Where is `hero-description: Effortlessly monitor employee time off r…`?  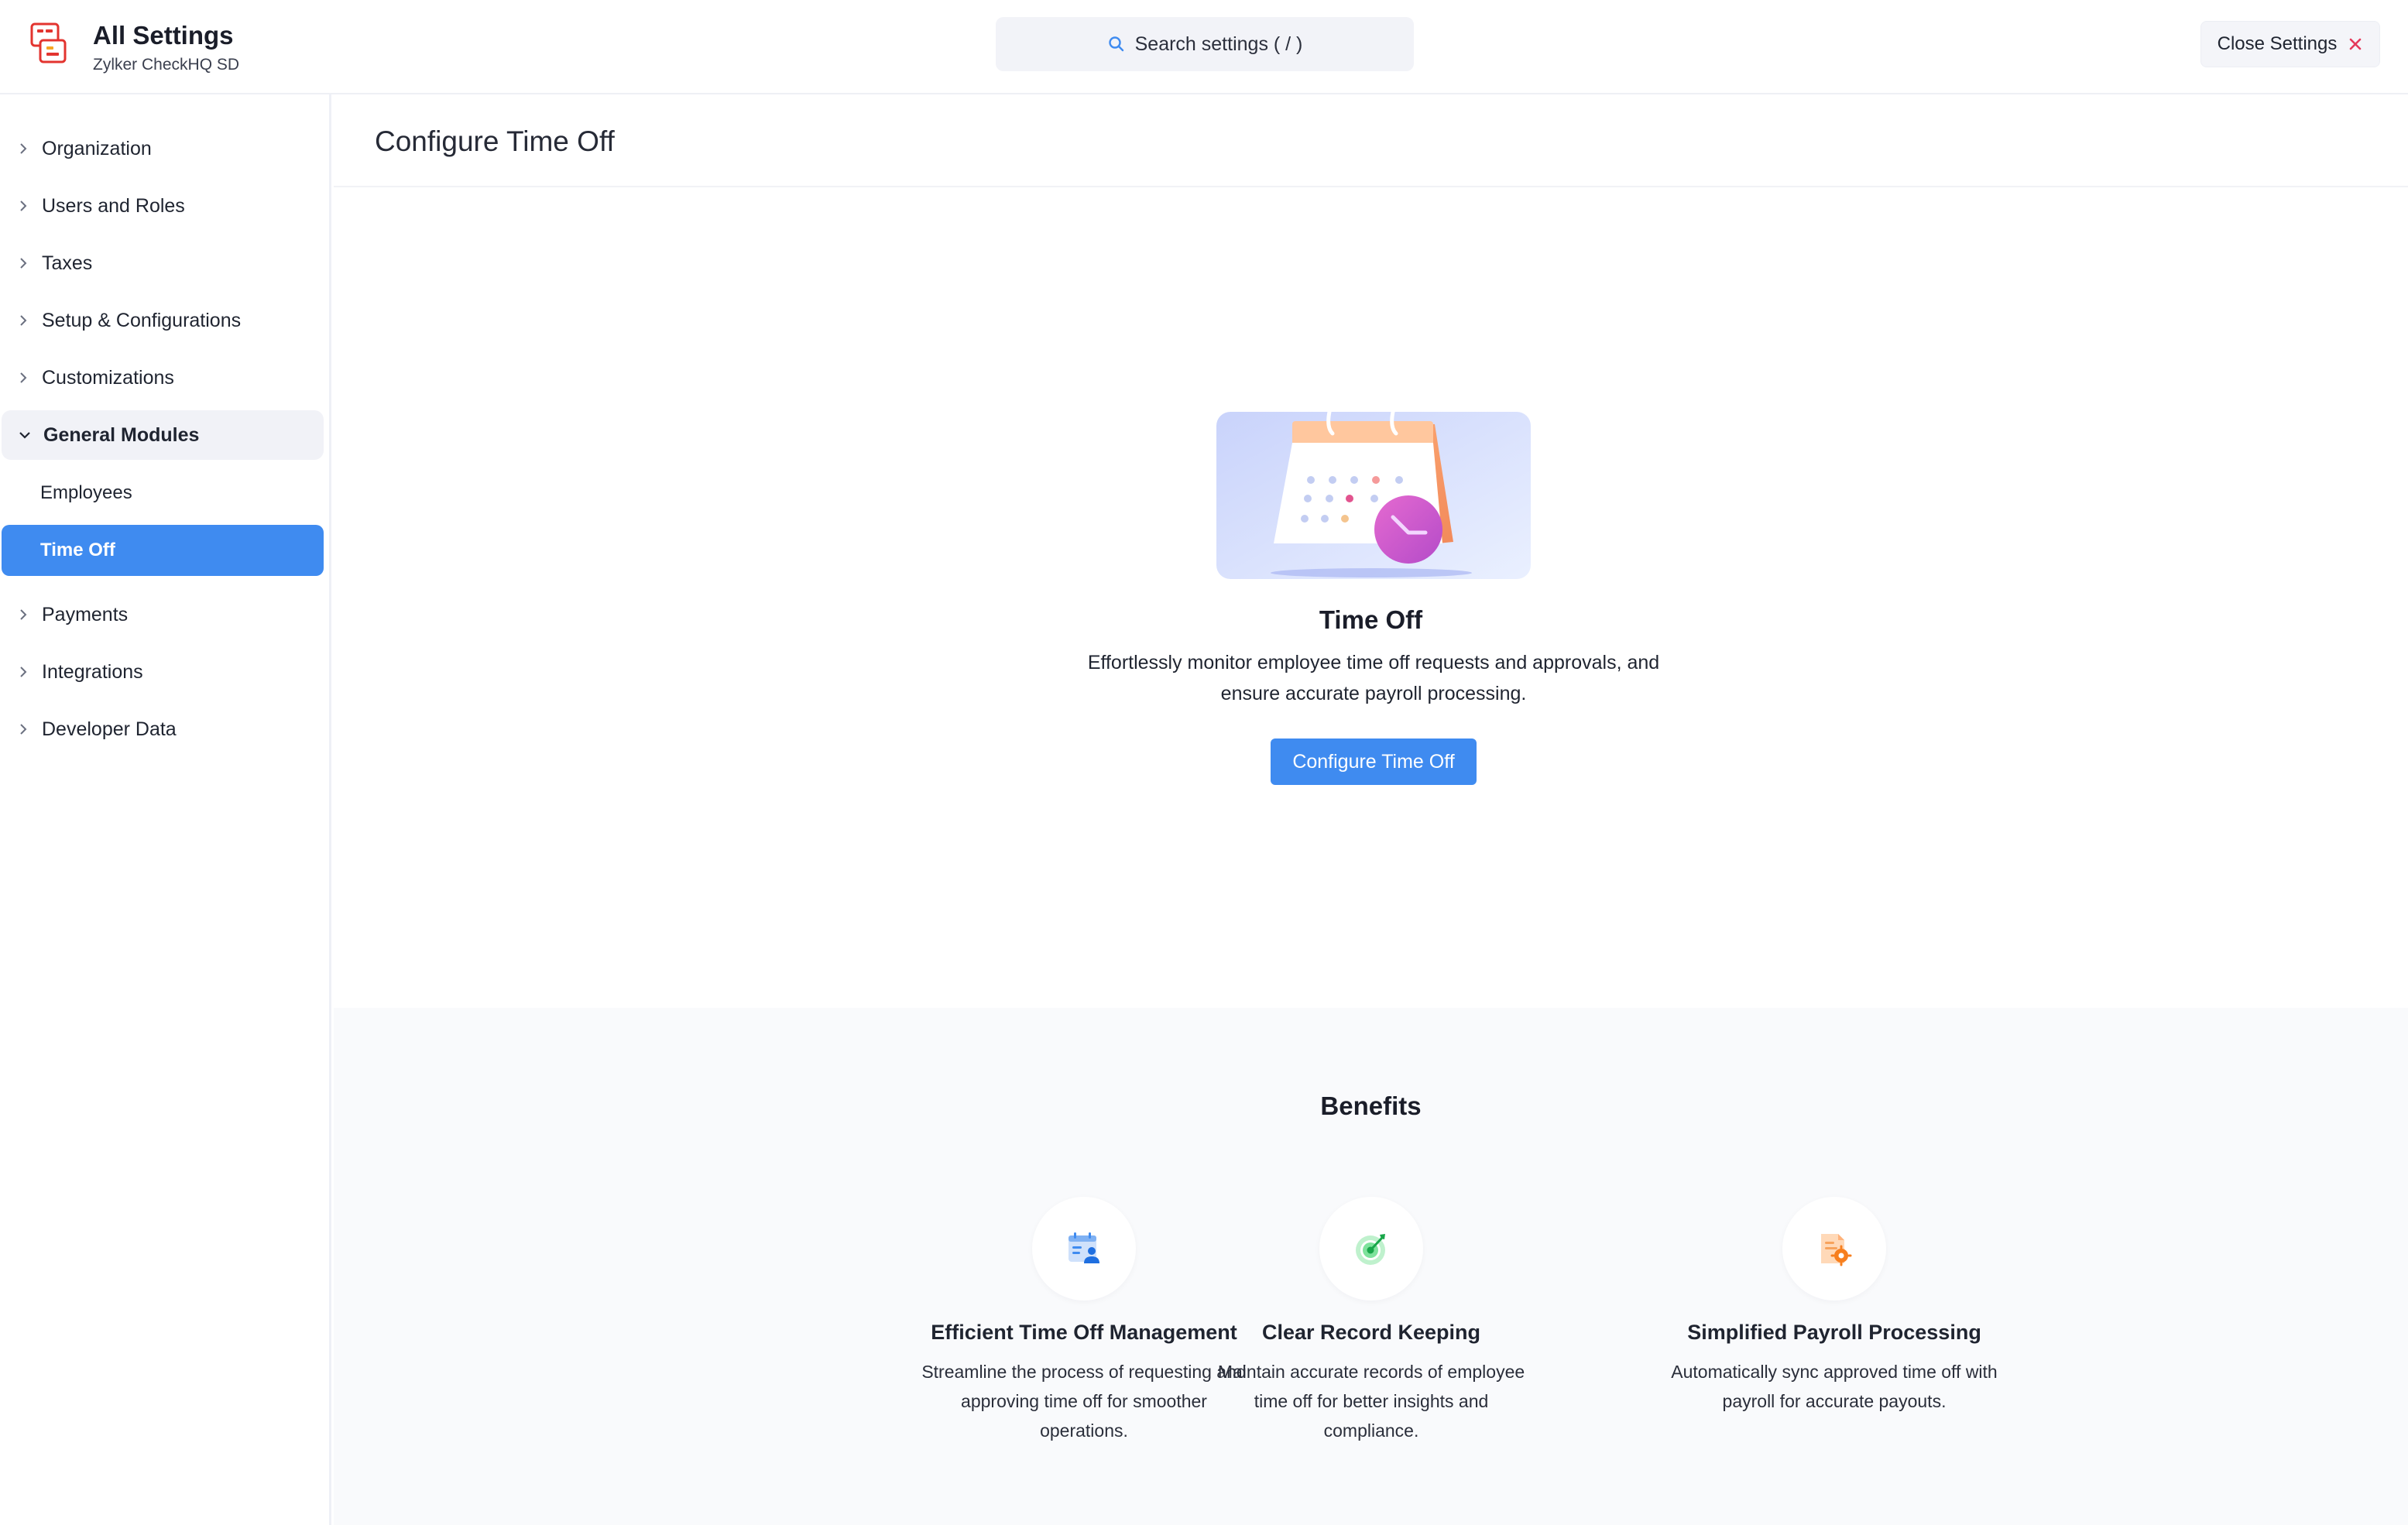 hero-description: Effortlessly monitor employee time off r… is located at coordinates (1373, 678).